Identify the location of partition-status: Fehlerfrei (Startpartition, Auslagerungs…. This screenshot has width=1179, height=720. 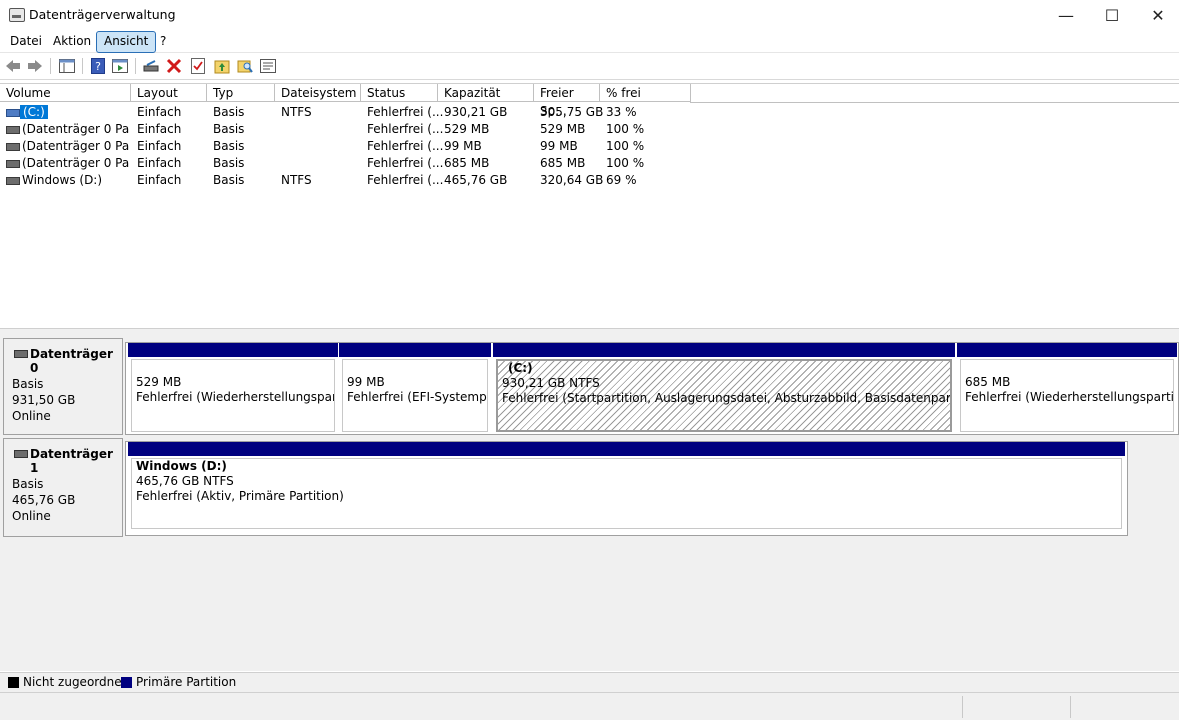
(727, 398).